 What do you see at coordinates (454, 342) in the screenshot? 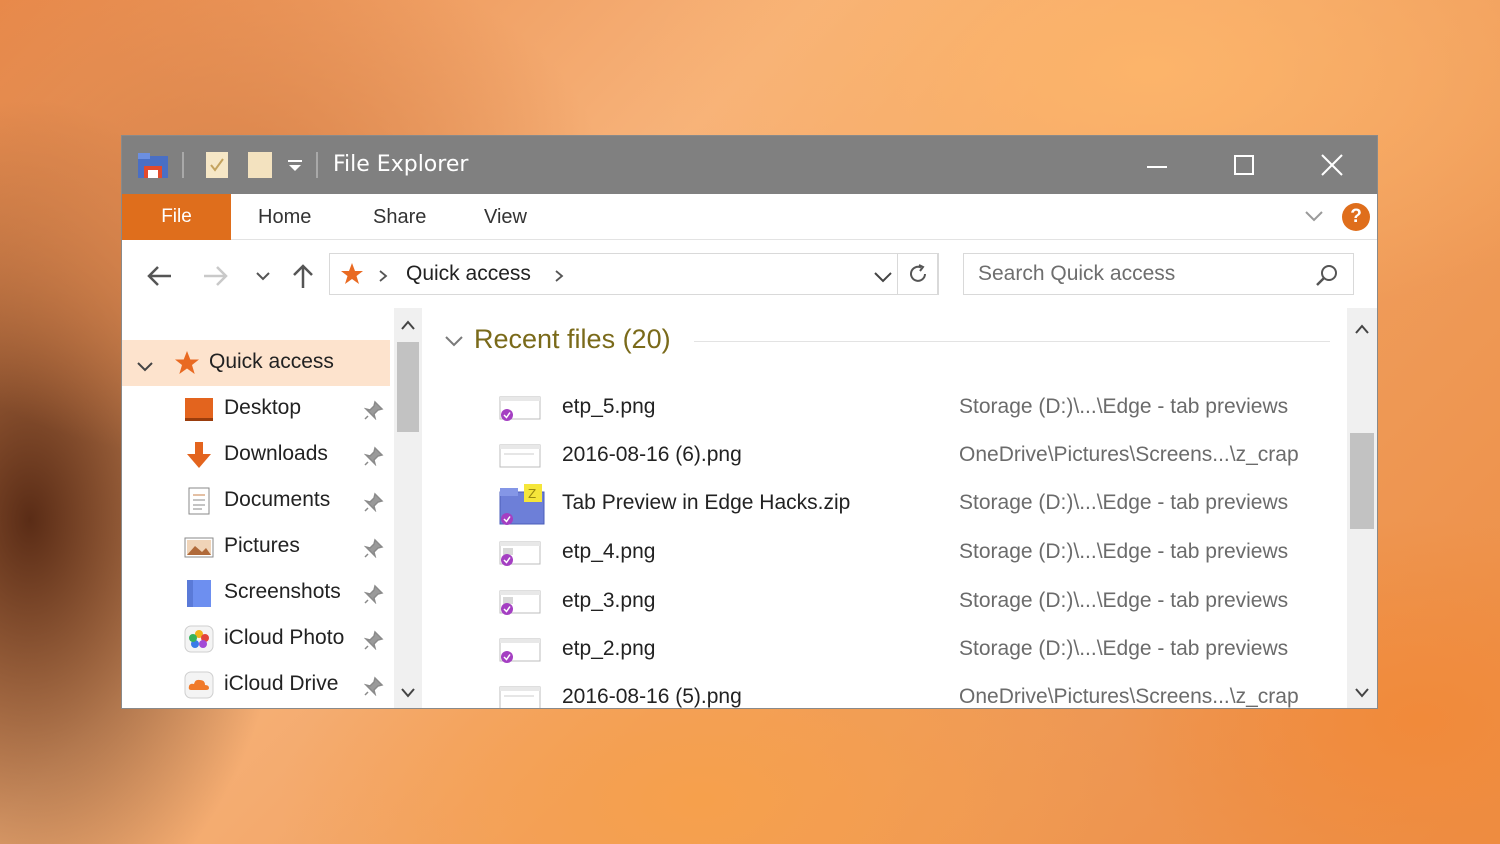
I see `group-collapse-chevron-icon` at bounding box center [454, 342].